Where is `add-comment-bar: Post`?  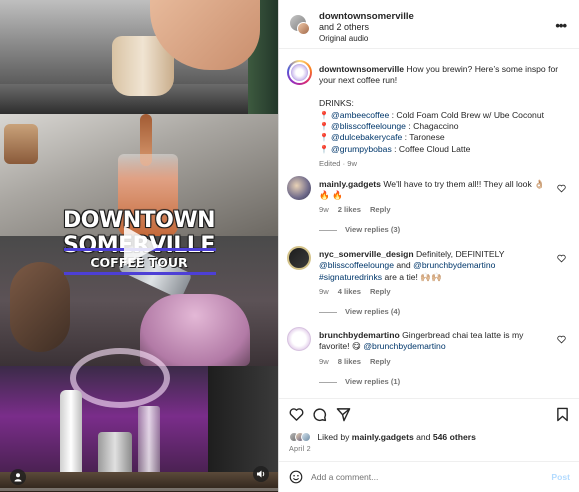
add-comment-bar: Post is located at coordinates (429, 476).